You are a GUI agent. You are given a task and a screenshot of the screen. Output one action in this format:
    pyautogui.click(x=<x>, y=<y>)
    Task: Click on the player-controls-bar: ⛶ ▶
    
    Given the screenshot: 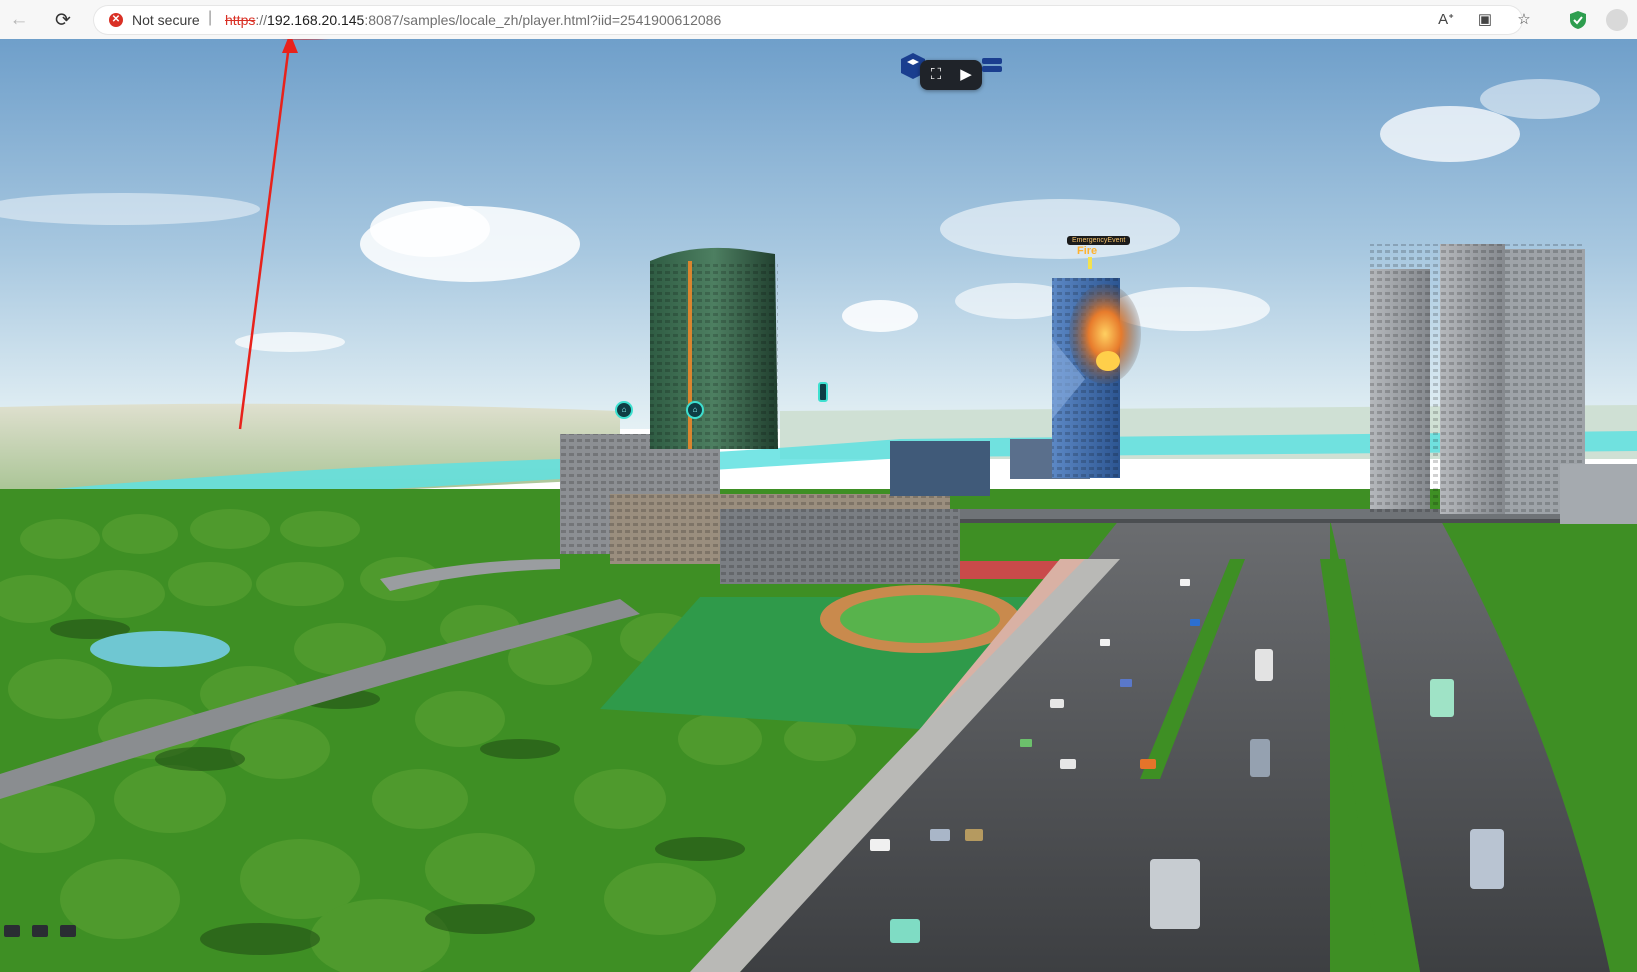 What is the action you would take?
    pyautogui.click(x=951, y=75)
    